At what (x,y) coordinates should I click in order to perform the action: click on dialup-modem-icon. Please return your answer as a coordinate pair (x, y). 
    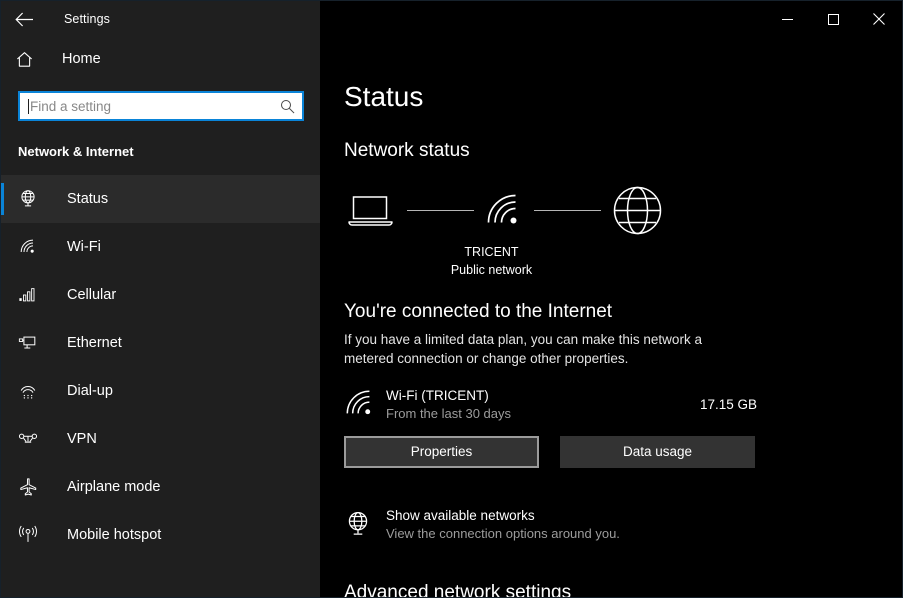
    Looking at the image, I should click on (34, 391).